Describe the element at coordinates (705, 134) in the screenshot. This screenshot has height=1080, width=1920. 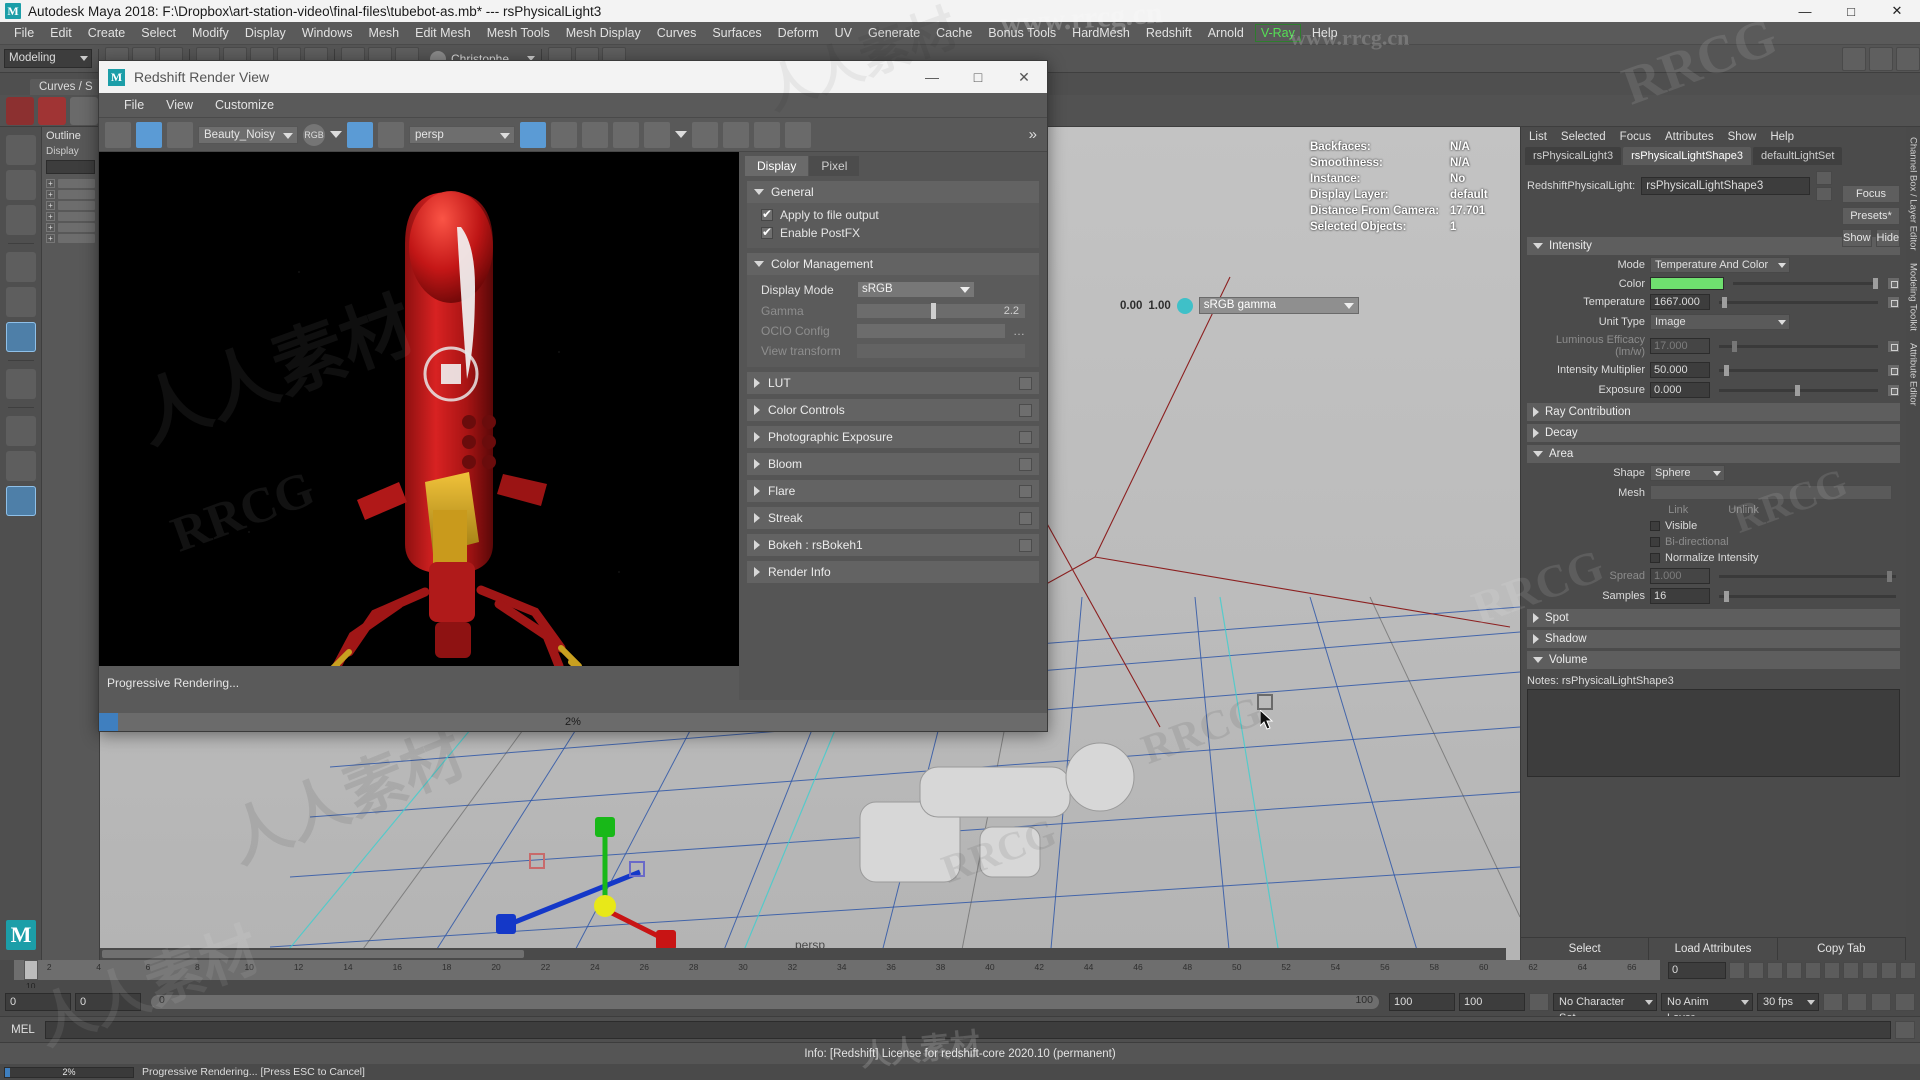
I see `settings-gear-icon` at that location.